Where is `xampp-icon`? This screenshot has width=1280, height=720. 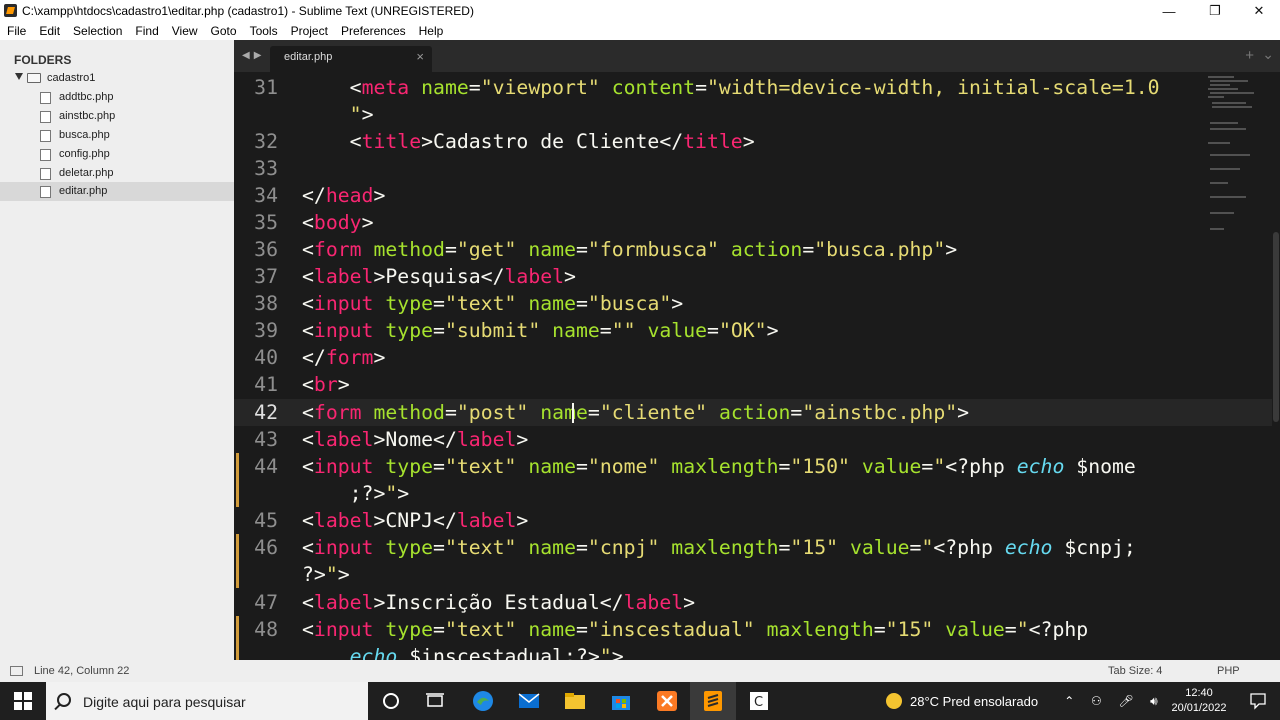
xampp-icon is located at coordinates (667, 701).